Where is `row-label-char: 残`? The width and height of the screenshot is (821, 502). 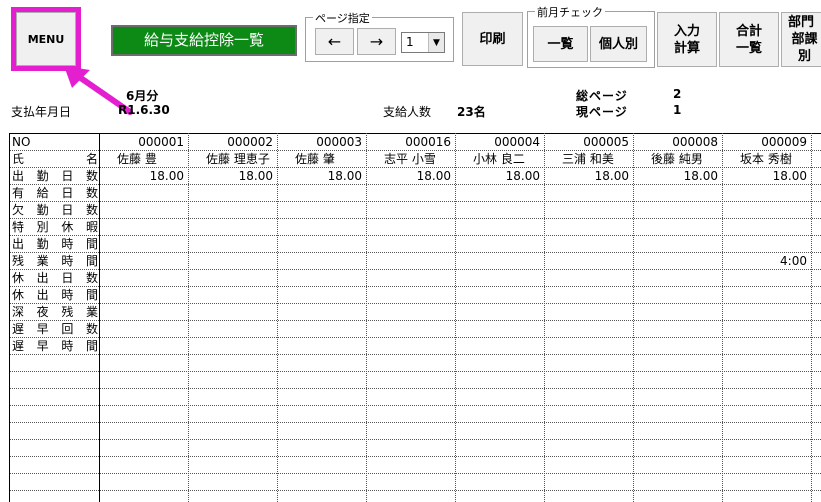
row-label-char: 残 is located at coordinates (18, 261).